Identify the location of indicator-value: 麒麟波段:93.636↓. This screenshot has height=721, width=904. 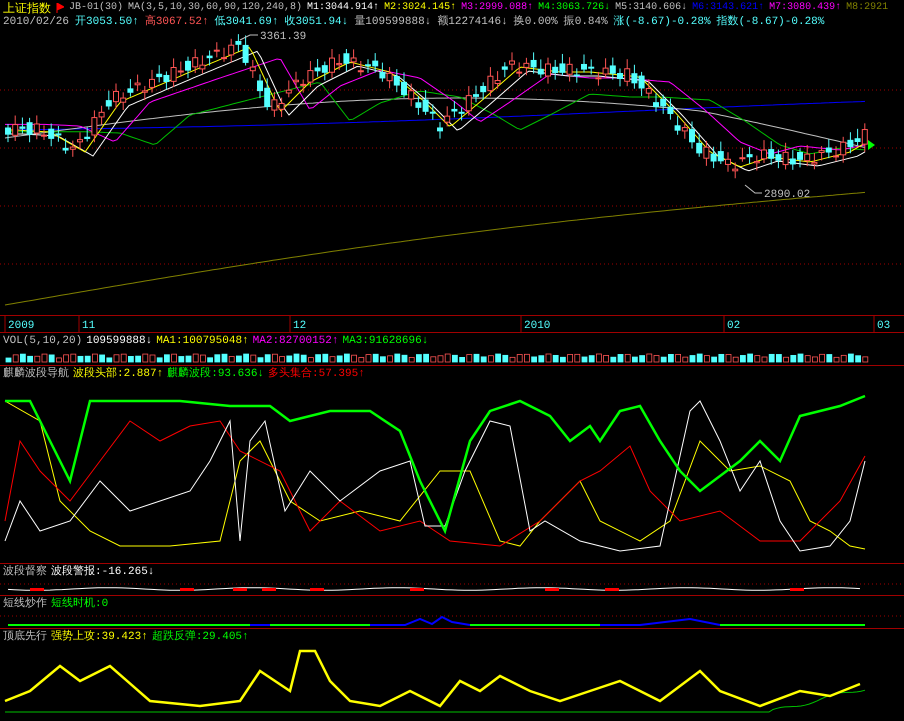
(215, 374).